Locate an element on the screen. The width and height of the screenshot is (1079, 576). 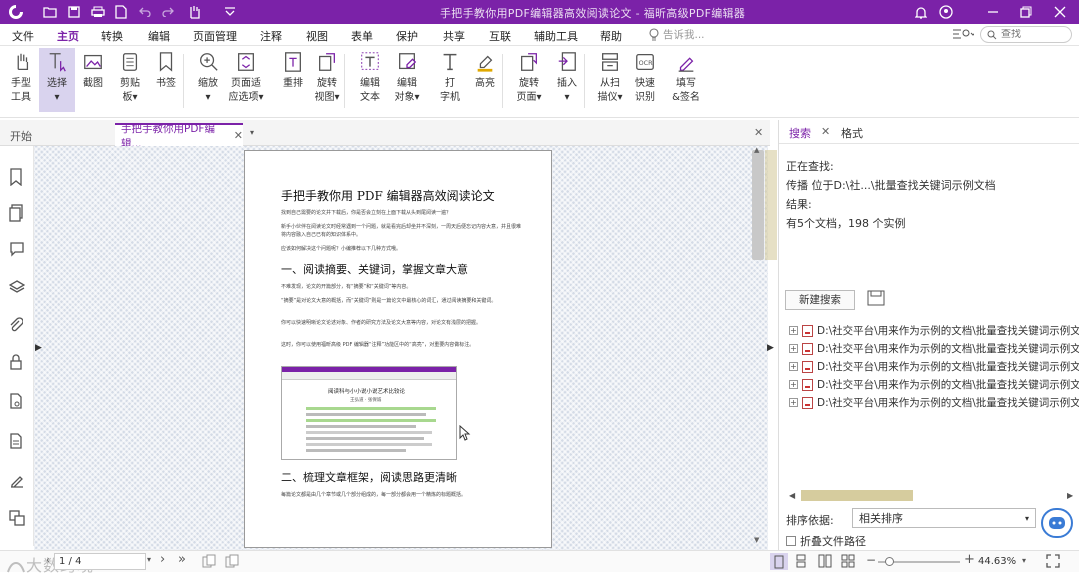
hand-tool-button: 手型 工具 is located at coordinates (21, 80).